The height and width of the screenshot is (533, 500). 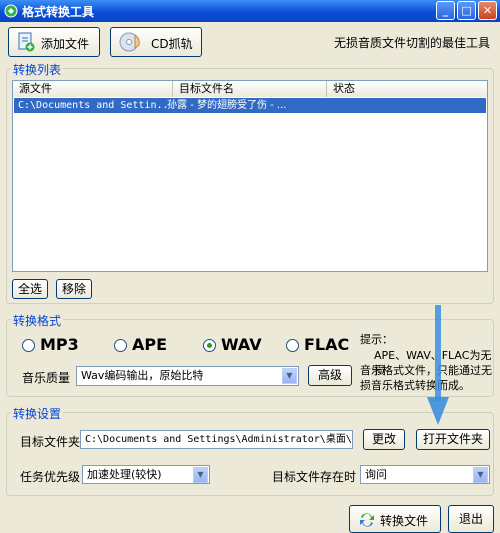 I want to click on flac-label: FLAC, so click(x=327, y=344).